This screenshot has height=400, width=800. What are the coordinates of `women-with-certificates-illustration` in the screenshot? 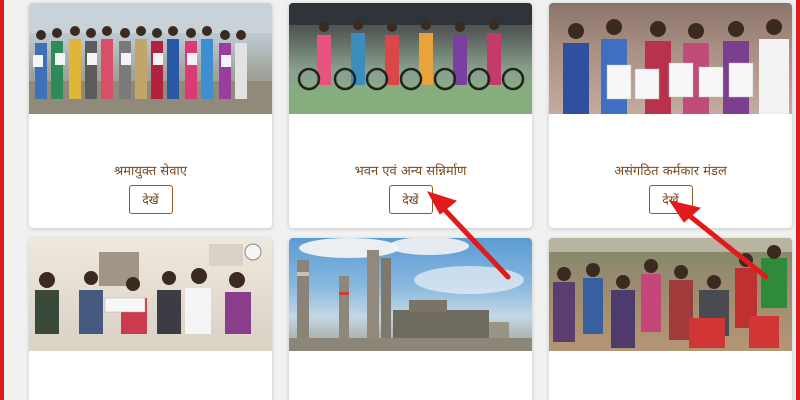 It's located at (150, 58).